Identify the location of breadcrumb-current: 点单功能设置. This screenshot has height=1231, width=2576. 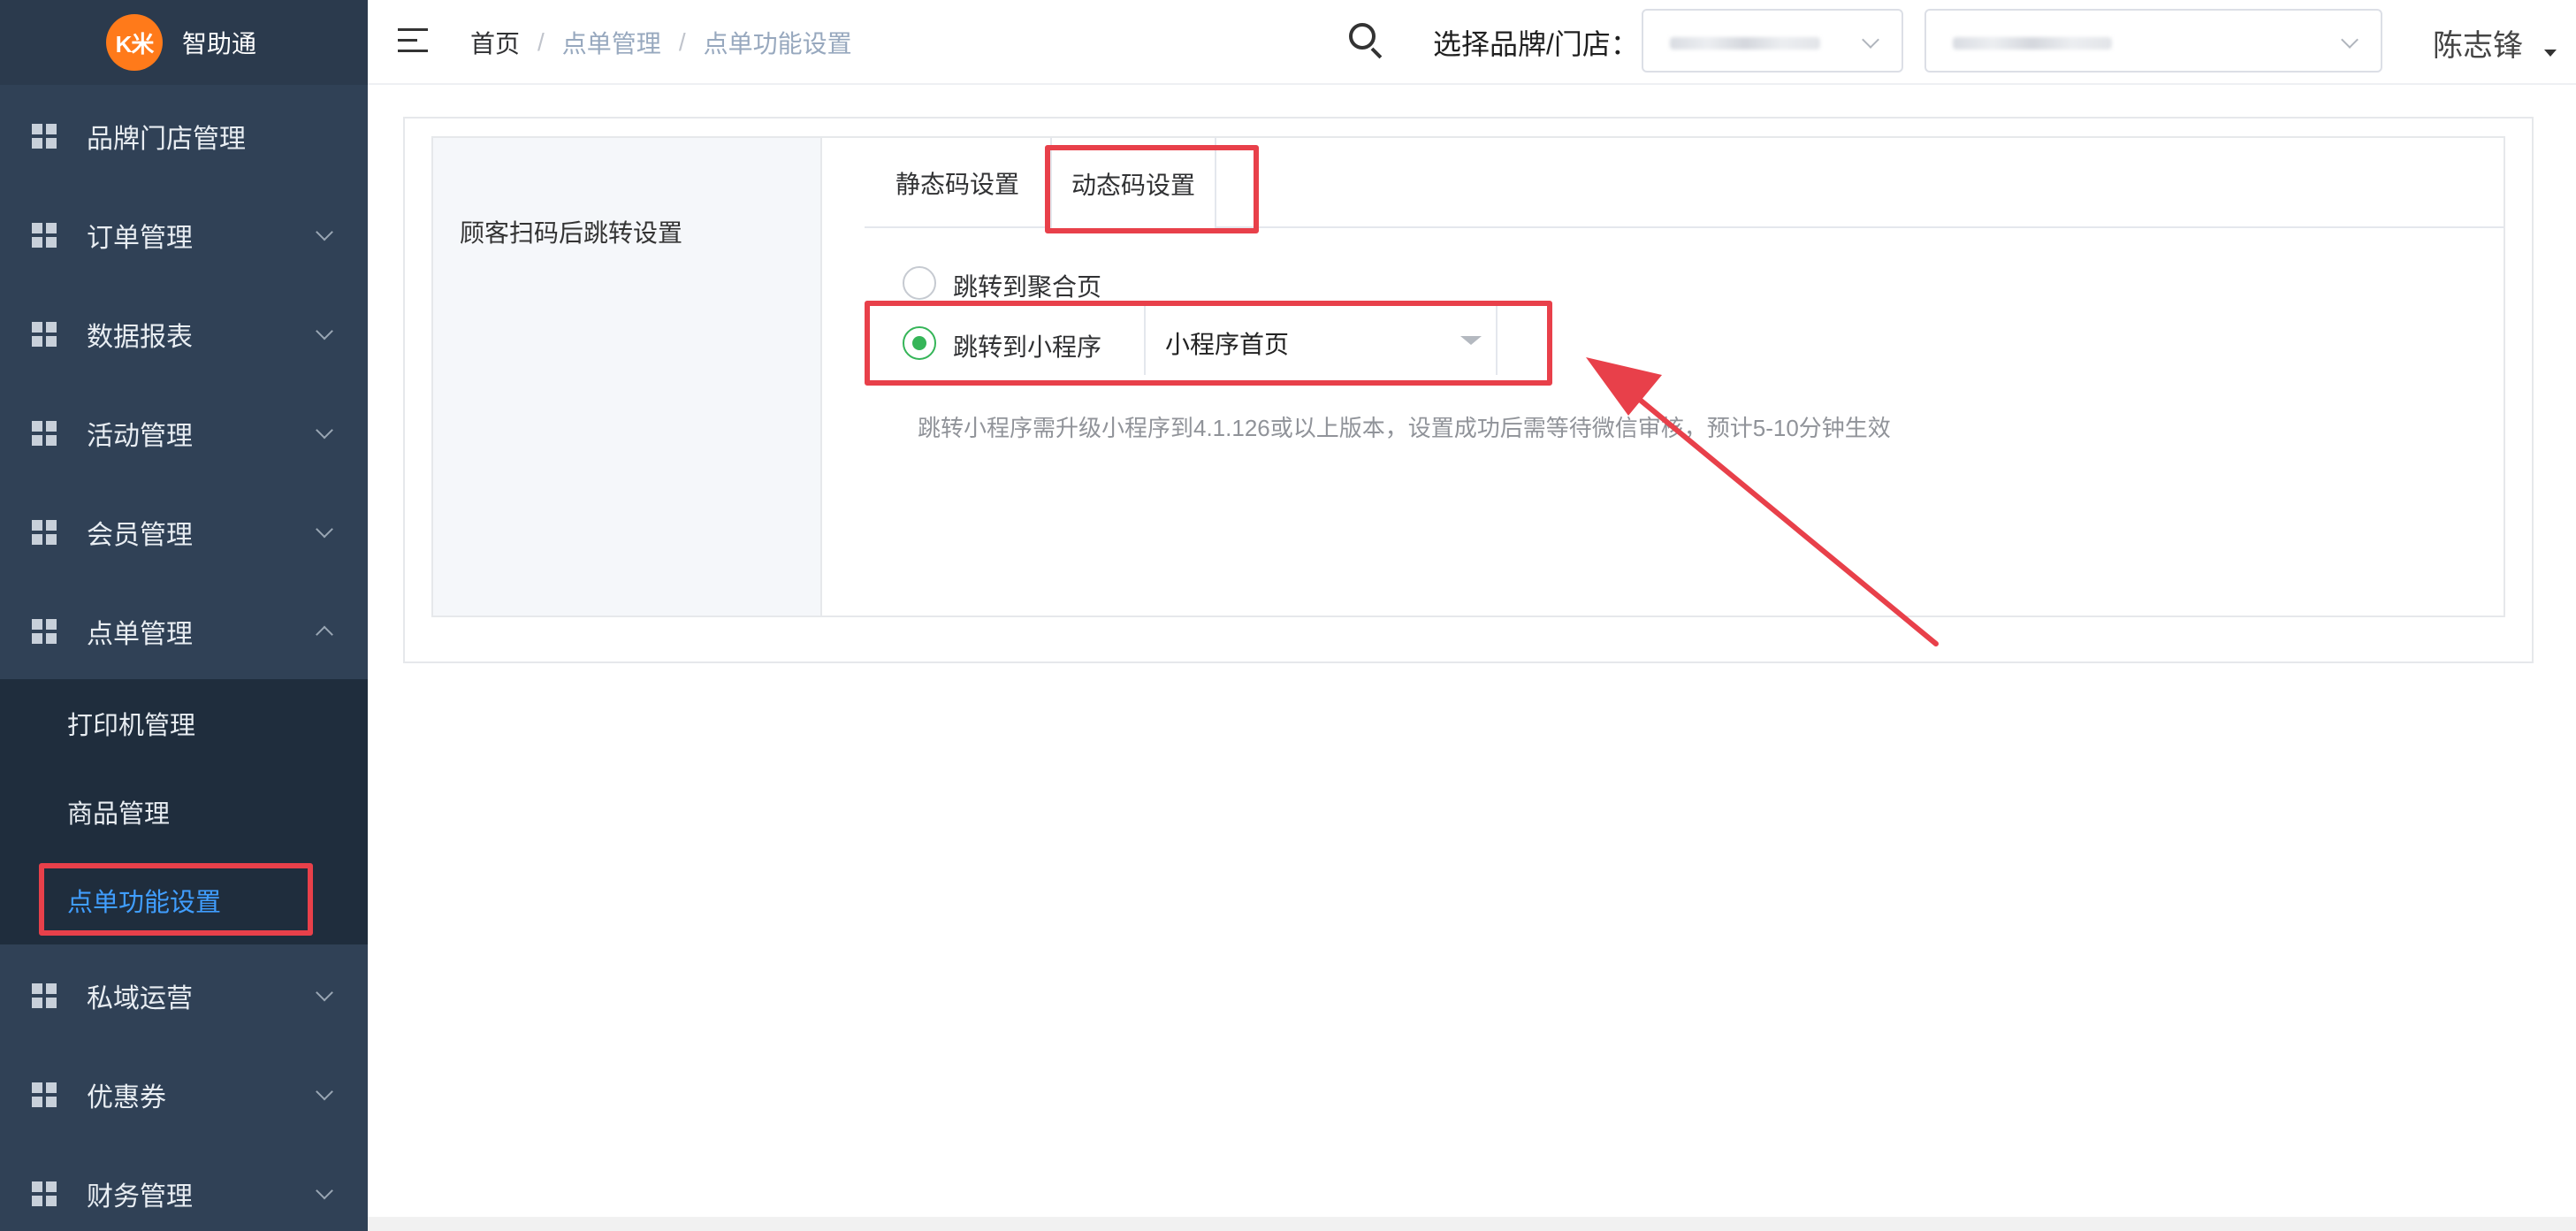
(777, 43).